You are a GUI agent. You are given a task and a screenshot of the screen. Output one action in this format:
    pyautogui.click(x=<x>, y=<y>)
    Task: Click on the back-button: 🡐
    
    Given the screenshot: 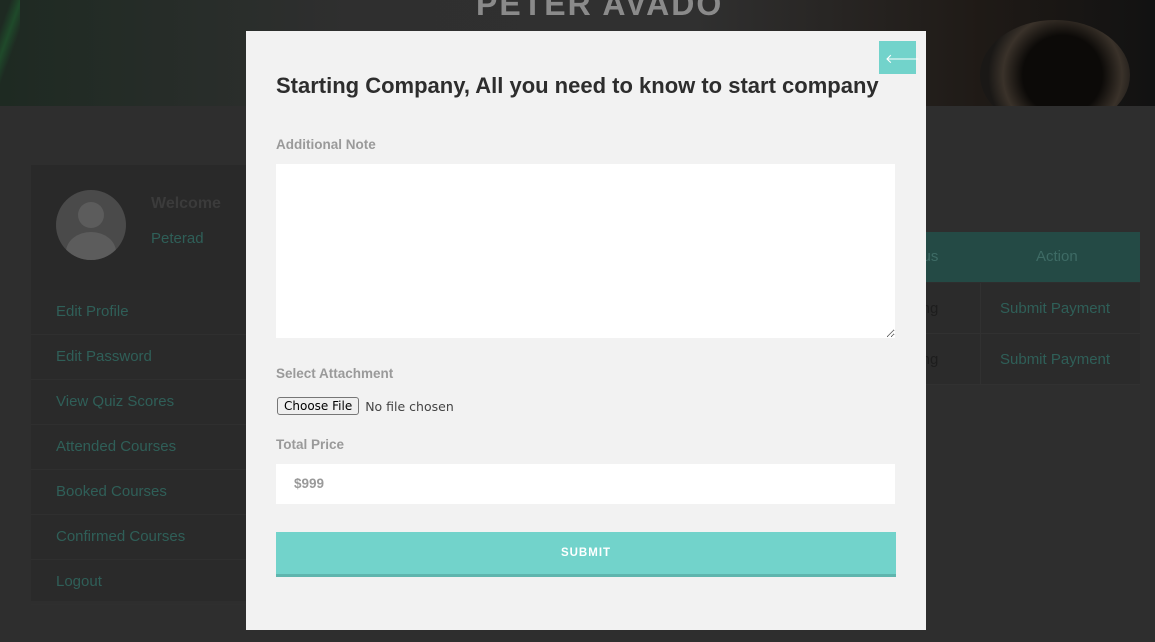 What is the action you would take?
    pyautogui.click(x=899, y=57)
    